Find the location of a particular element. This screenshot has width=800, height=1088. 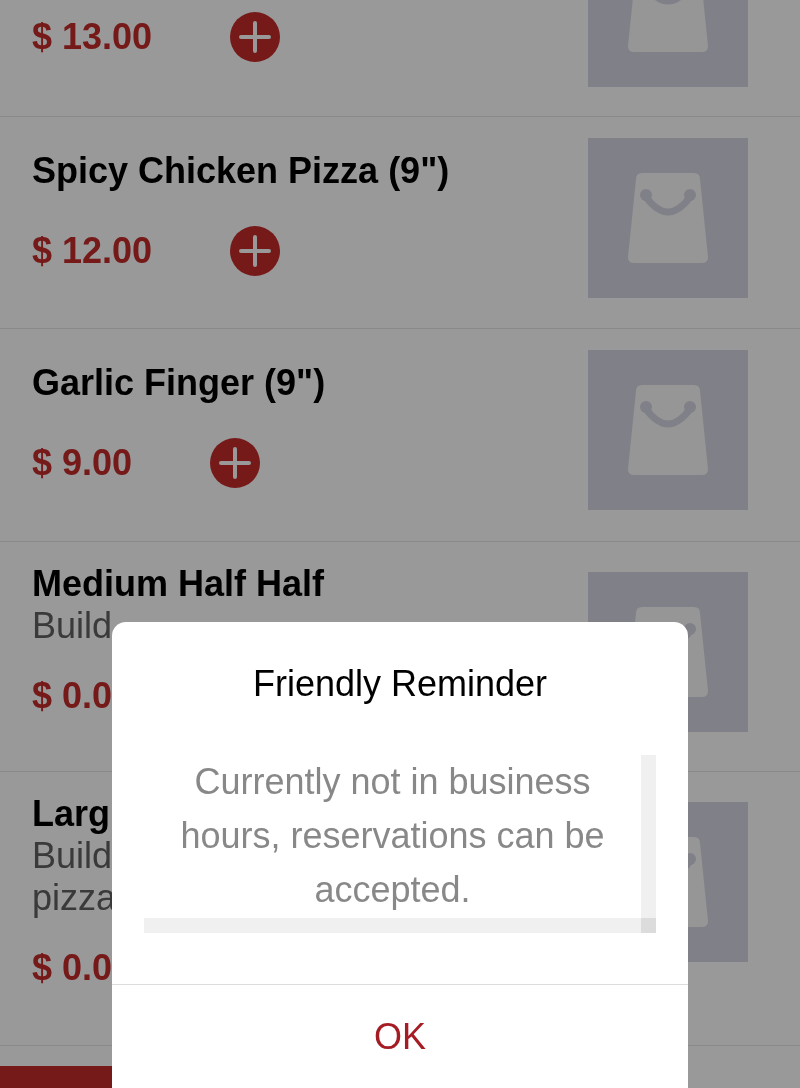

item-description: Build is located at coordinates (72, 626).